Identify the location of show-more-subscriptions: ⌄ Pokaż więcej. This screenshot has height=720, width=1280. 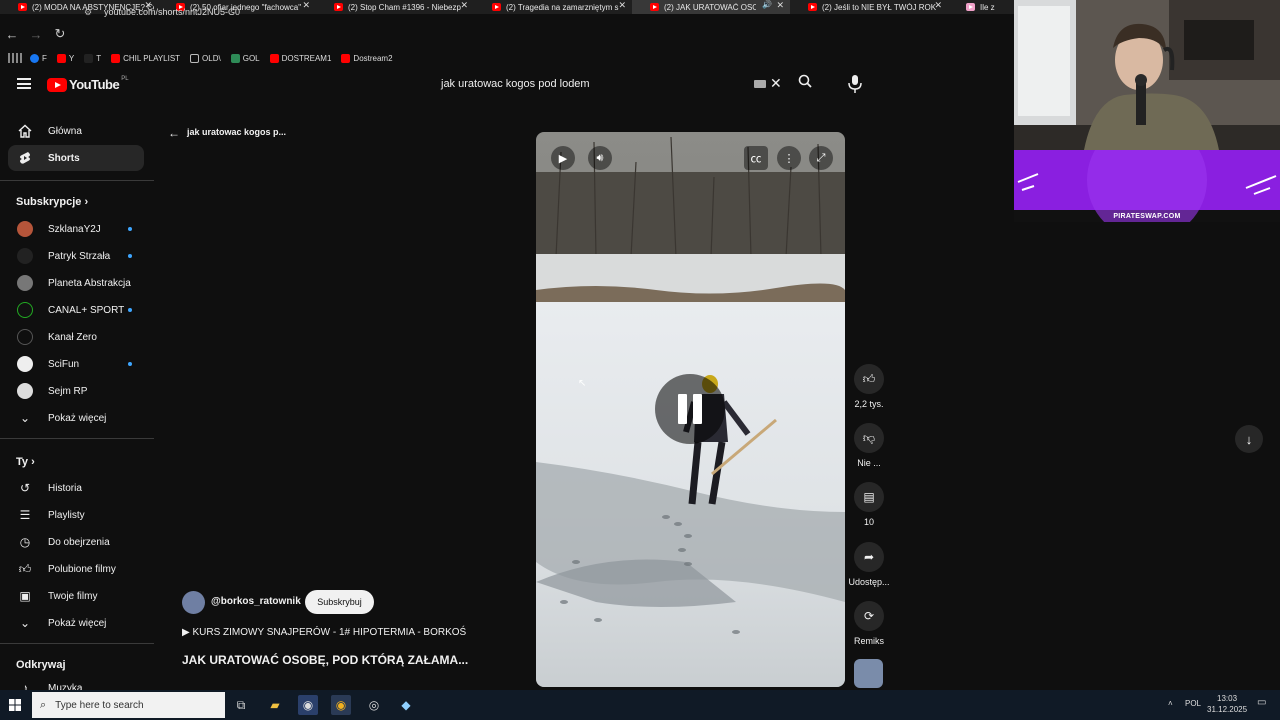
(76, 418).